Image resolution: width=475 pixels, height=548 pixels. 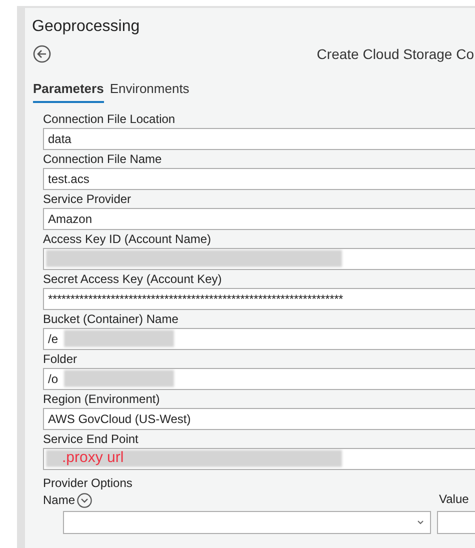 What do you see at coordinates (127, 239) in the screenshot?
I see `field-label: Access Key ID (Account Name)` at bounding box center [127, 239].